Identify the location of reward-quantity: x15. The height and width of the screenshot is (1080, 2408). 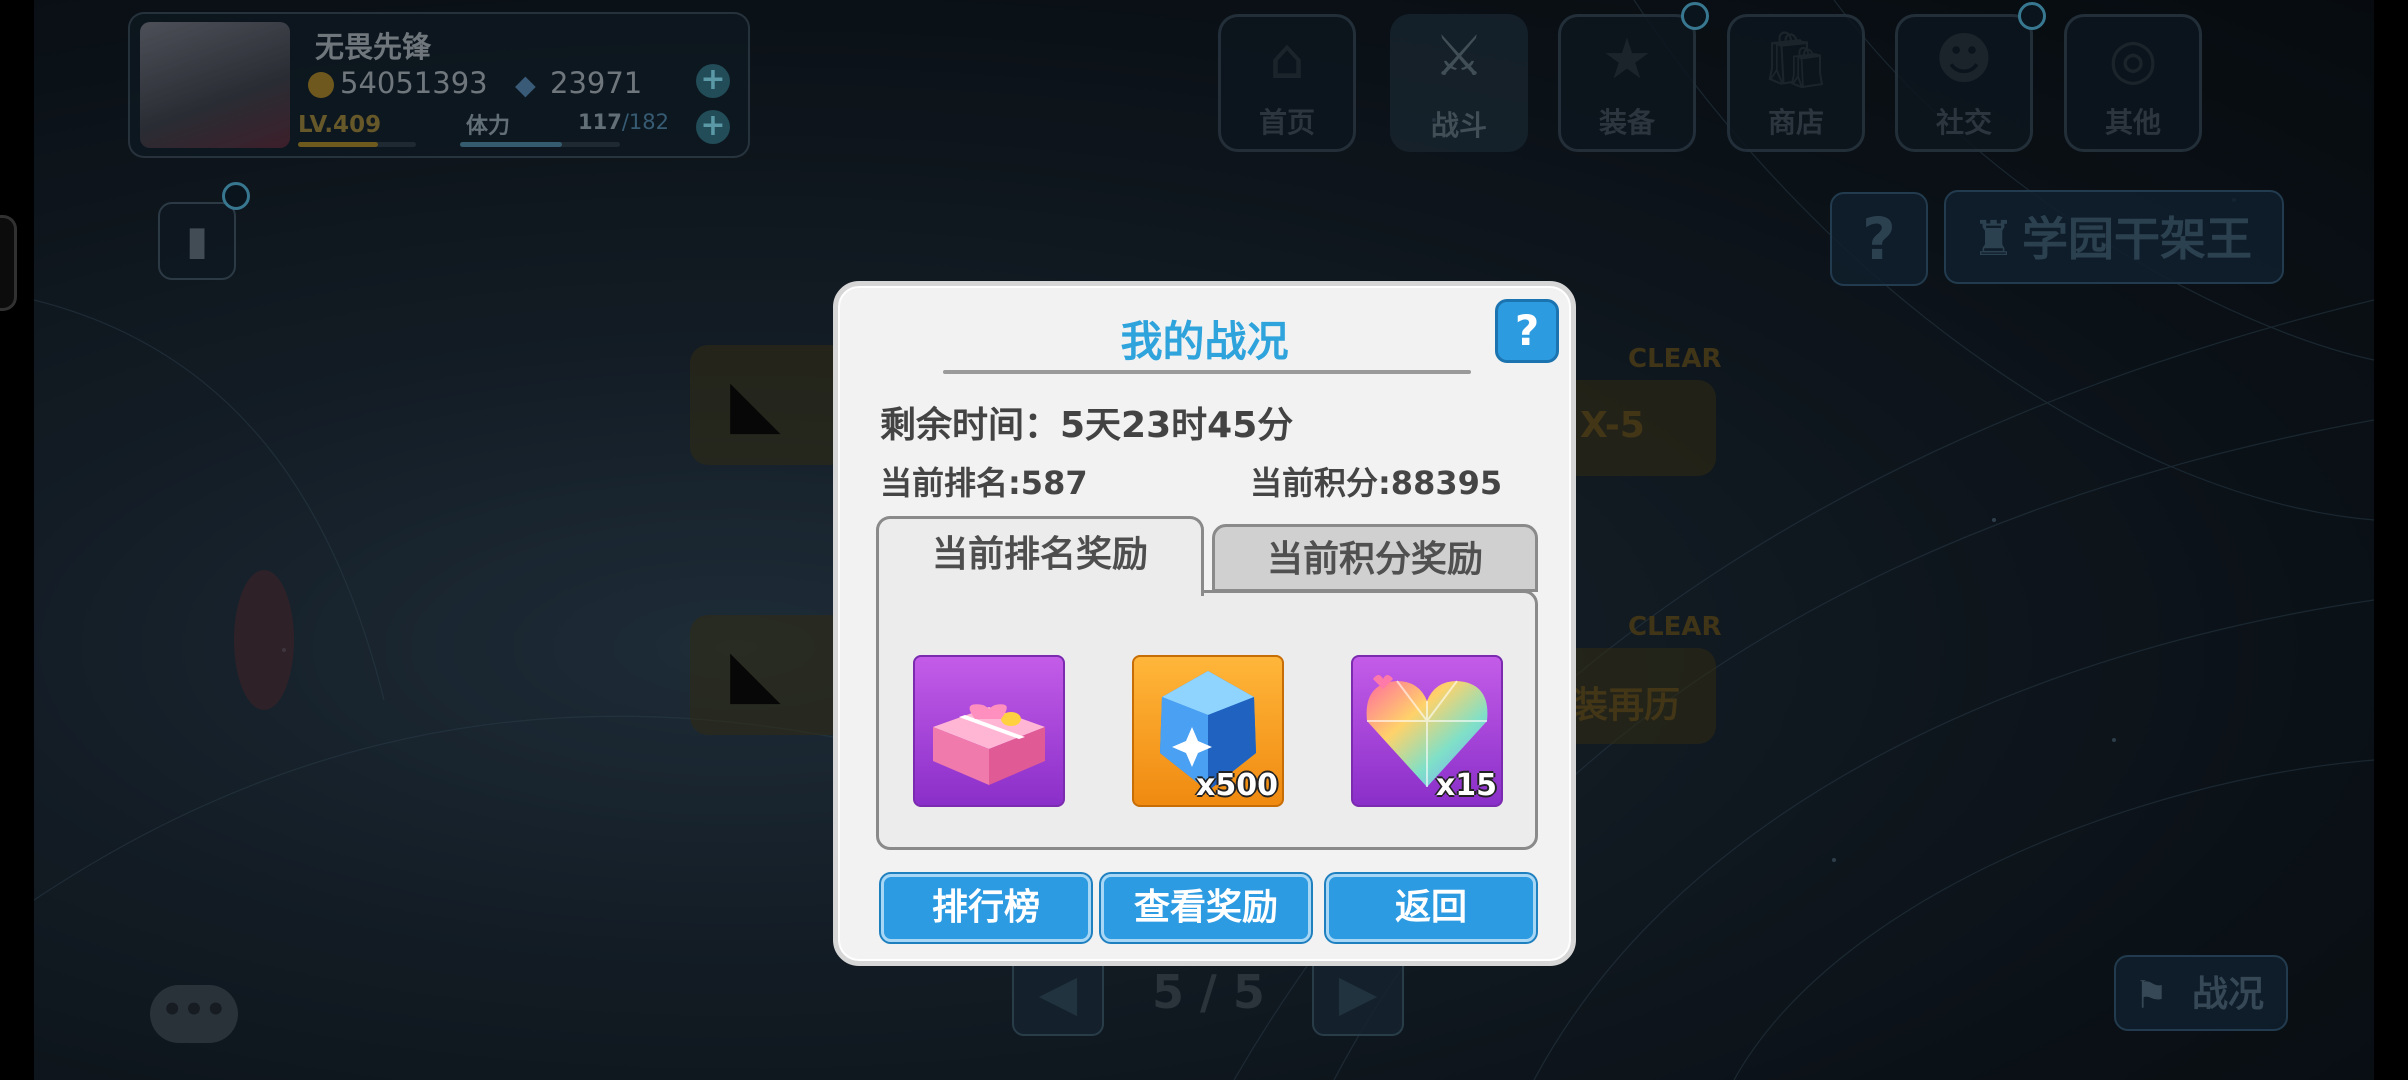
(1466, 785).